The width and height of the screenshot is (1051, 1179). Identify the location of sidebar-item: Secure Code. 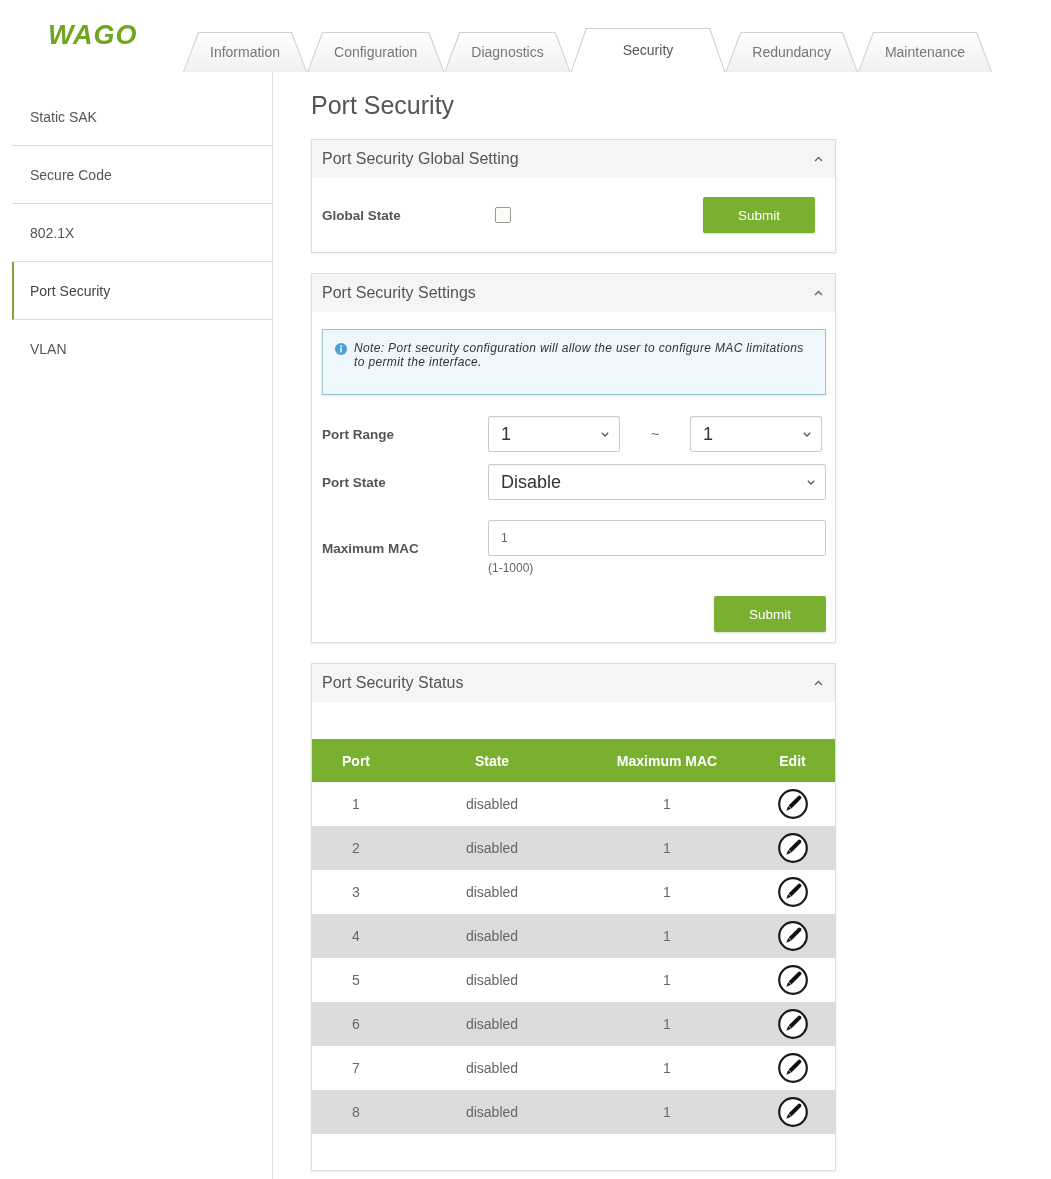
(142, 175).